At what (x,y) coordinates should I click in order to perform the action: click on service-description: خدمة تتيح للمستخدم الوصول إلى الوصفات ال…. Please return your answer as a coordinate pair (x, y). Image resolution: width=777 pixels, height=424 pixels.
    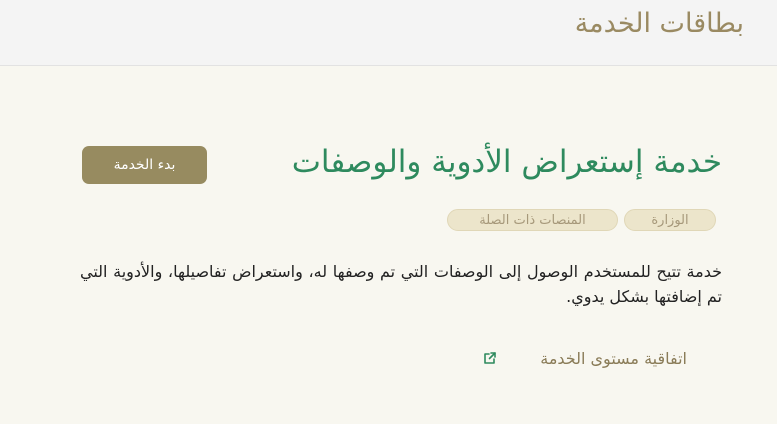
    Looking at the image, I should click on (401, 284).